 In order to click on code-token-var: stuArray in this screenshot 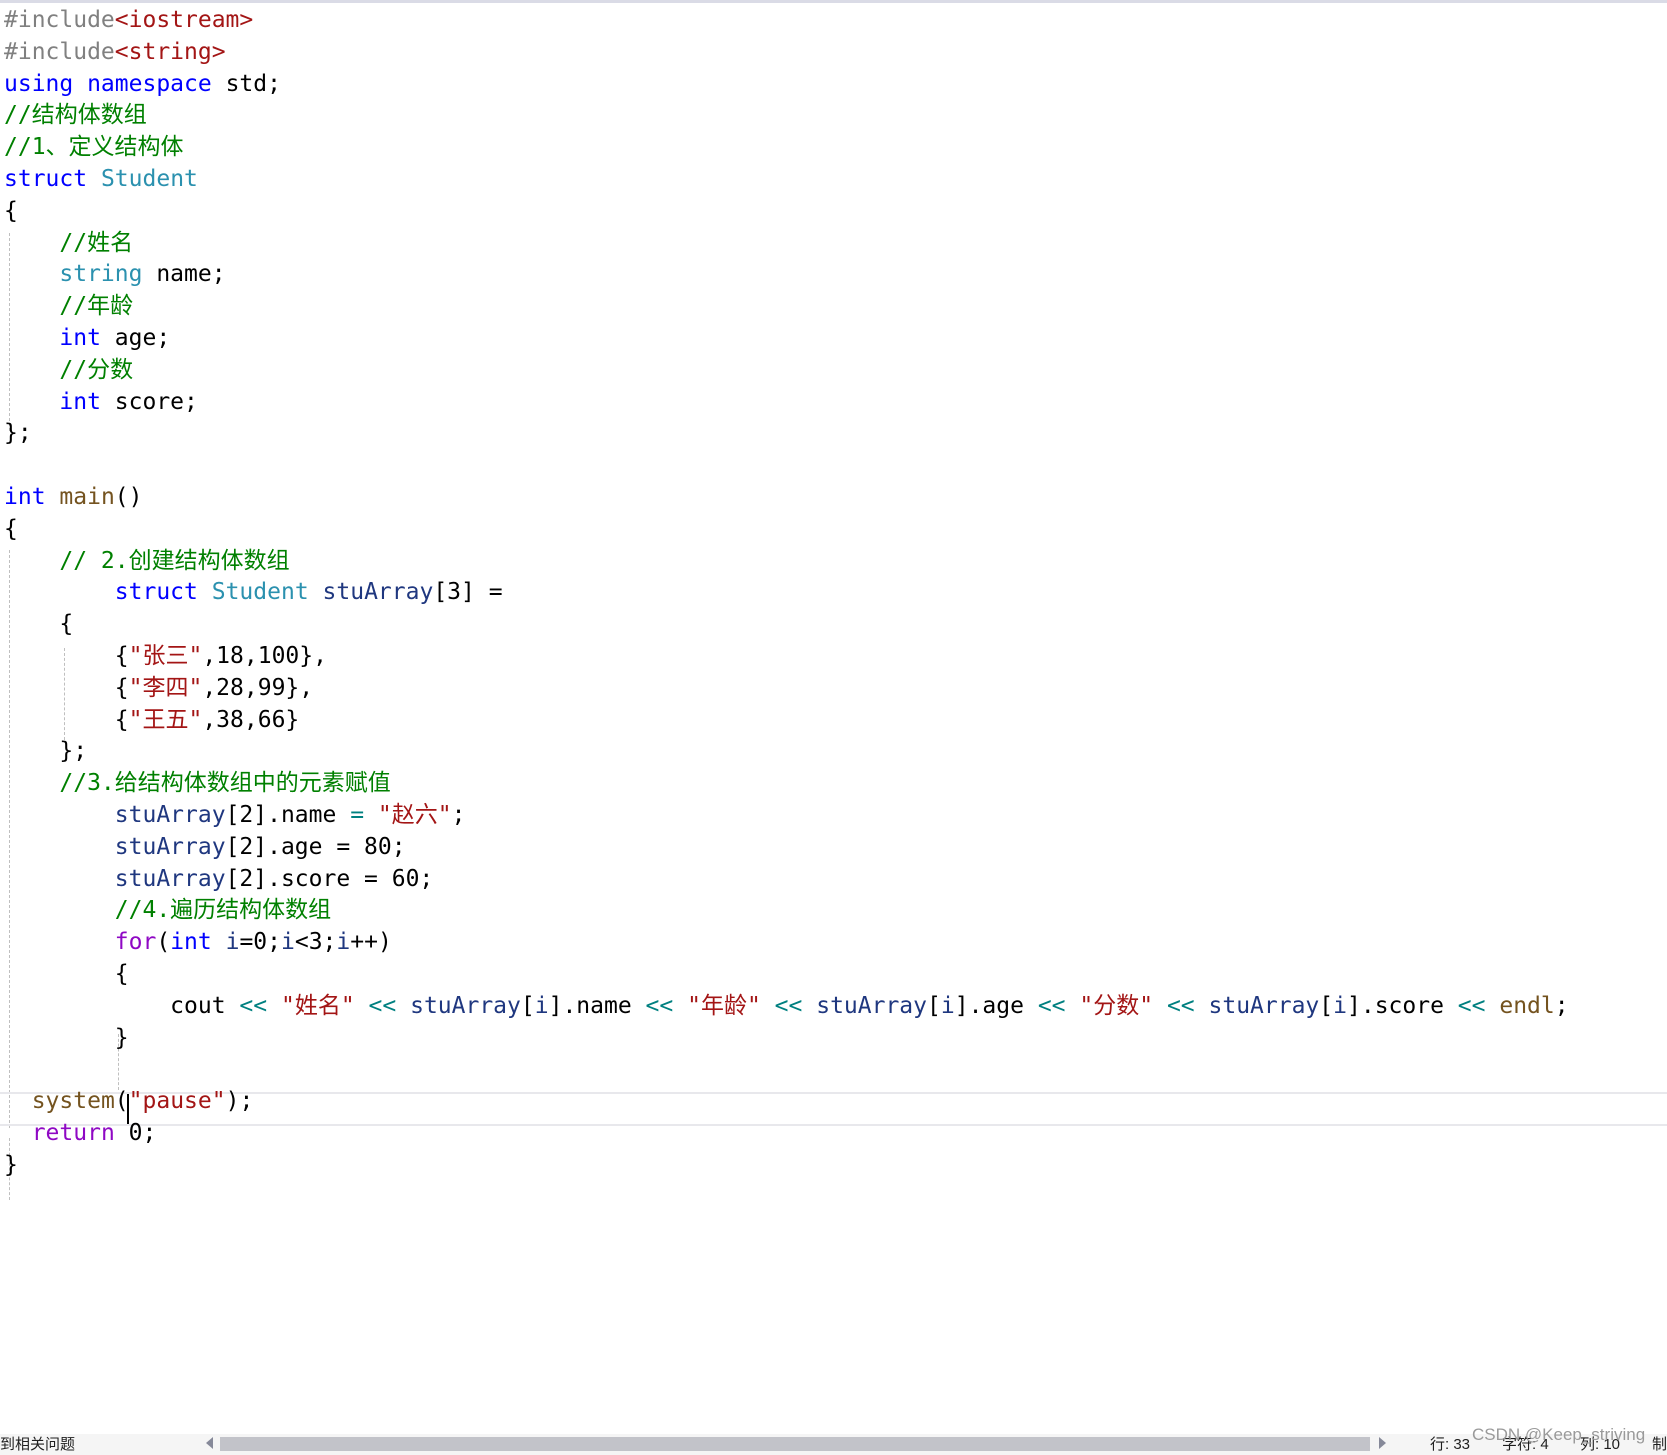, I will do `click(1264, 1005)`.